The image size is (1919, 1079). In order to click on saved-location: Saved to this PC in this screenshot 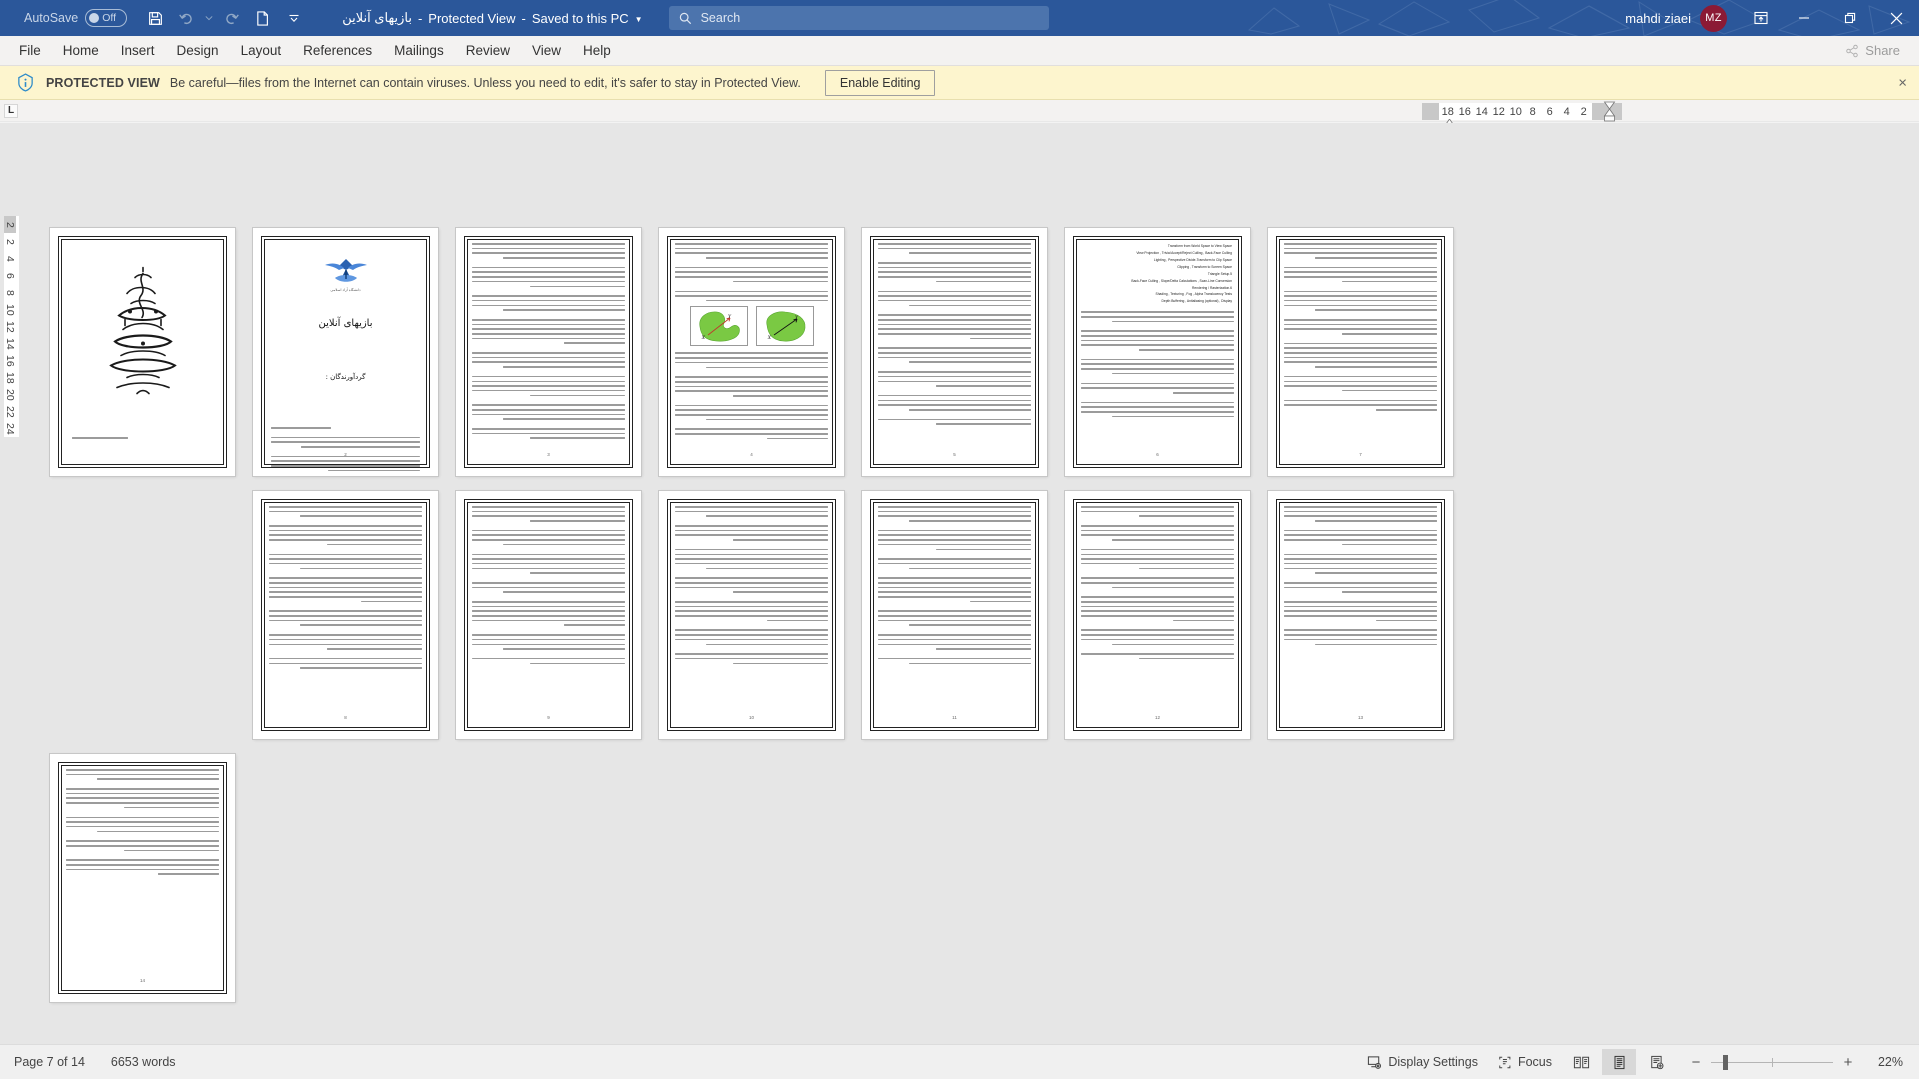, I will do `click(580, 18)`.